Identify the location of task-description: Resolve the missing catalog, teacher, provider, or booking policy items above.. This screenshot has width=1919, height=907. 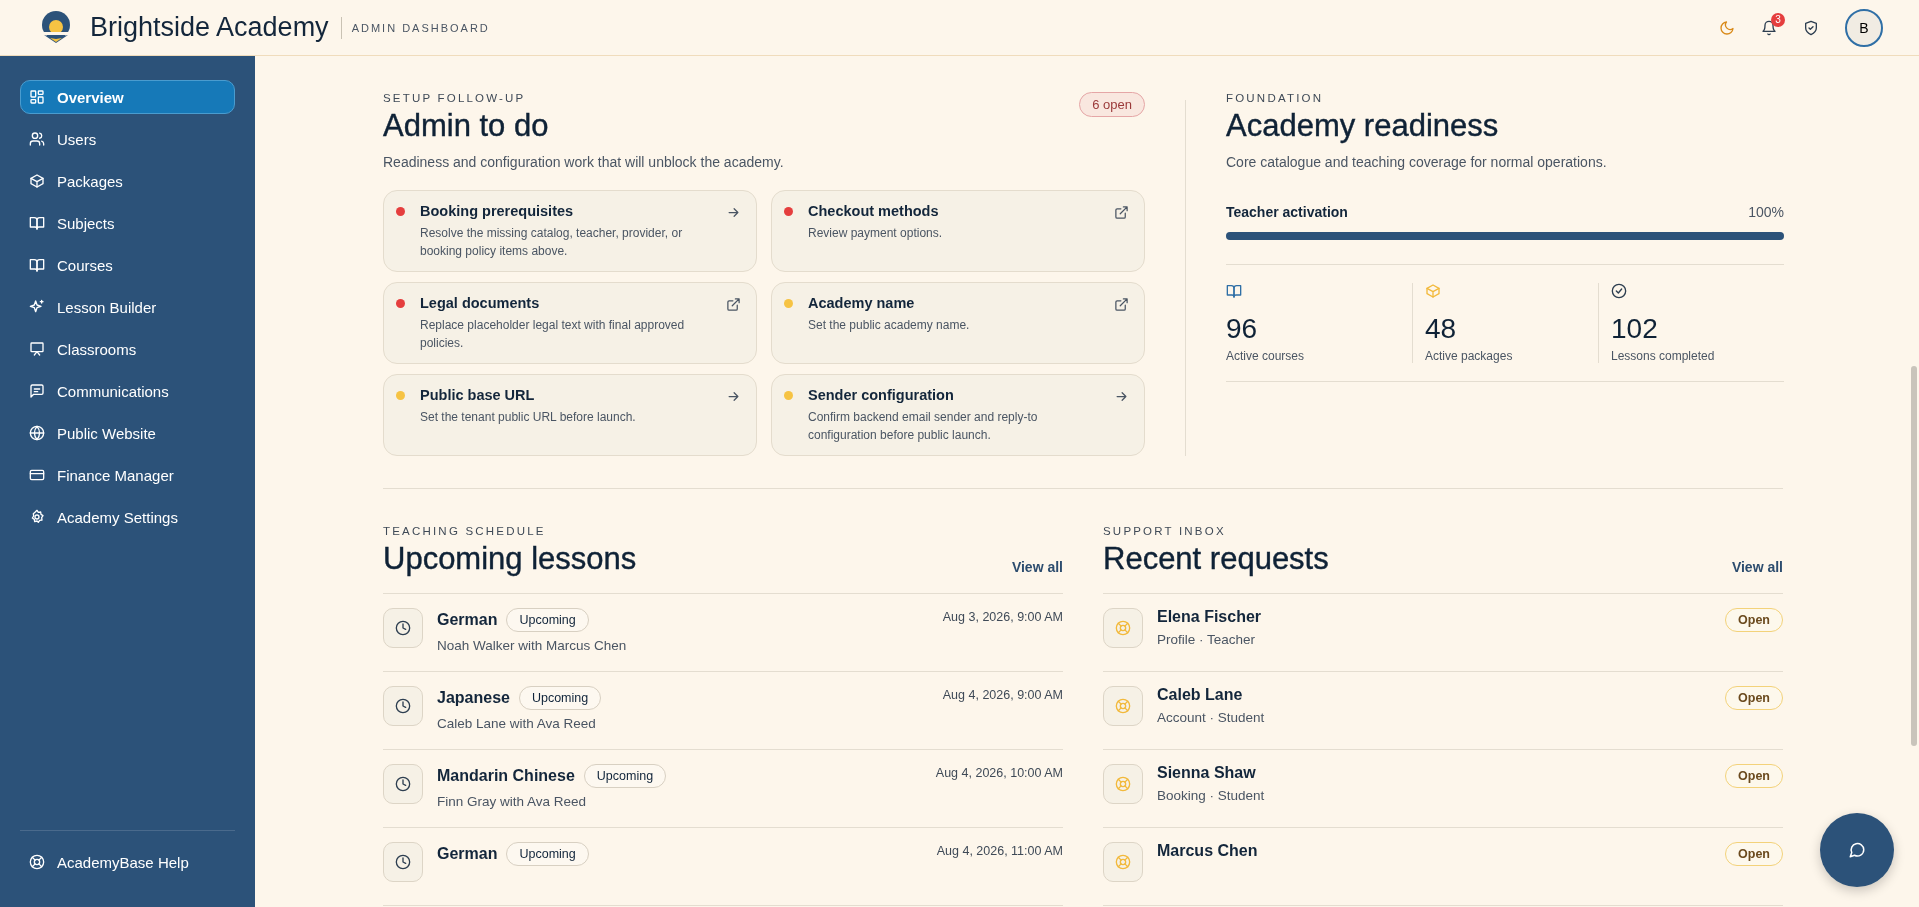
(552, 242).